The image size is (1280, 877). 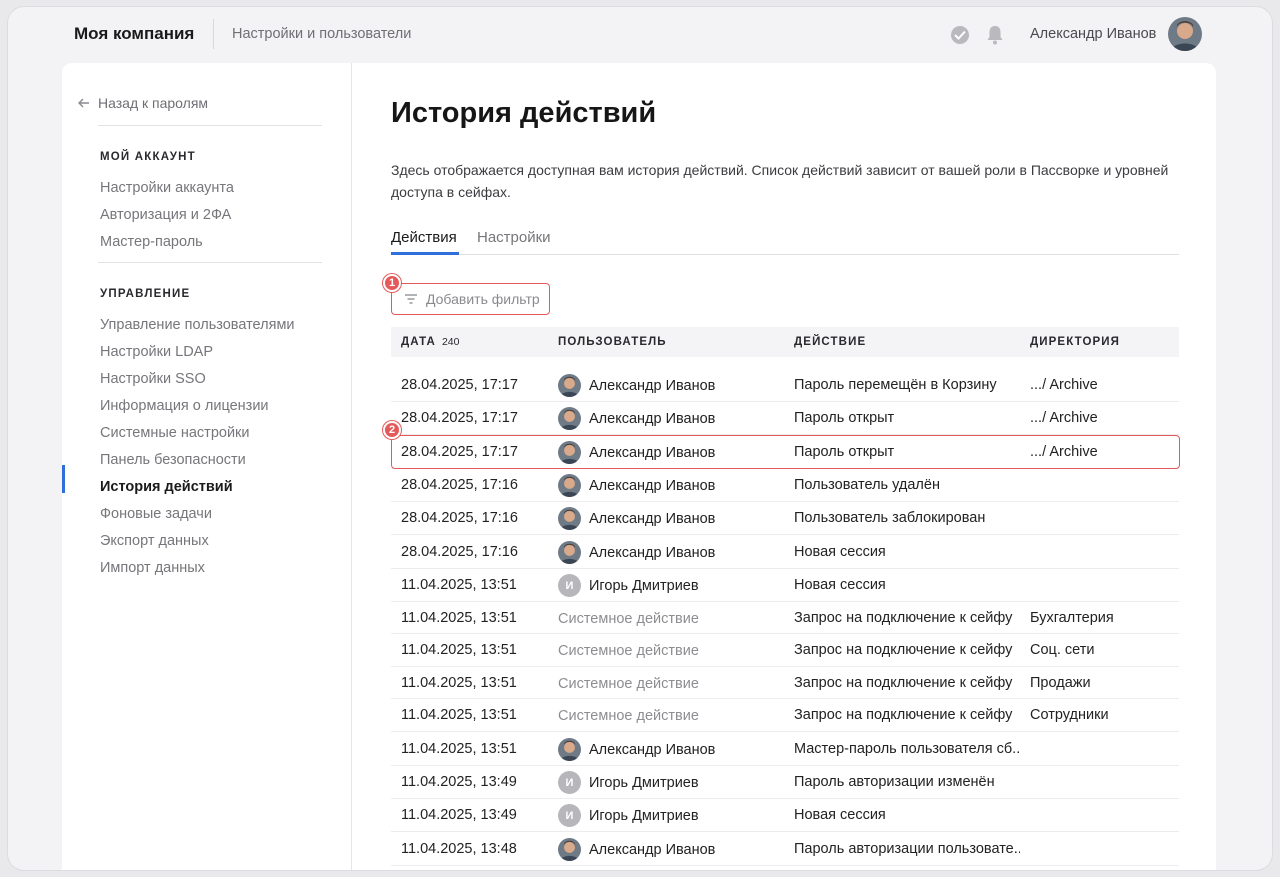 I want to click on arrow-left-icon, so click(x=83, y=103).